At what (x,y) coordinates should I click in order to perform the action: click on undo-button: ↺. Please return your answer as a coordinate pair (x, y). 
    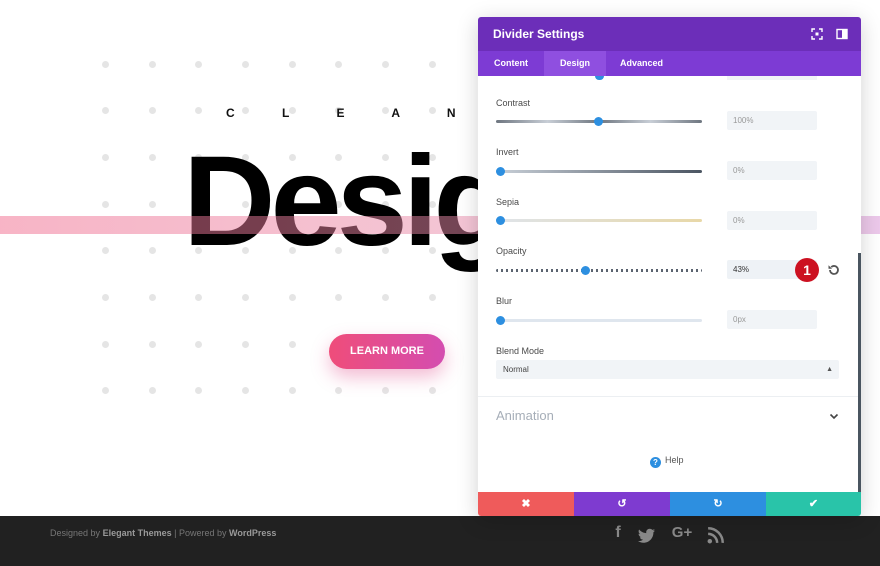
    Looking at the image, I should click on (622, 504).